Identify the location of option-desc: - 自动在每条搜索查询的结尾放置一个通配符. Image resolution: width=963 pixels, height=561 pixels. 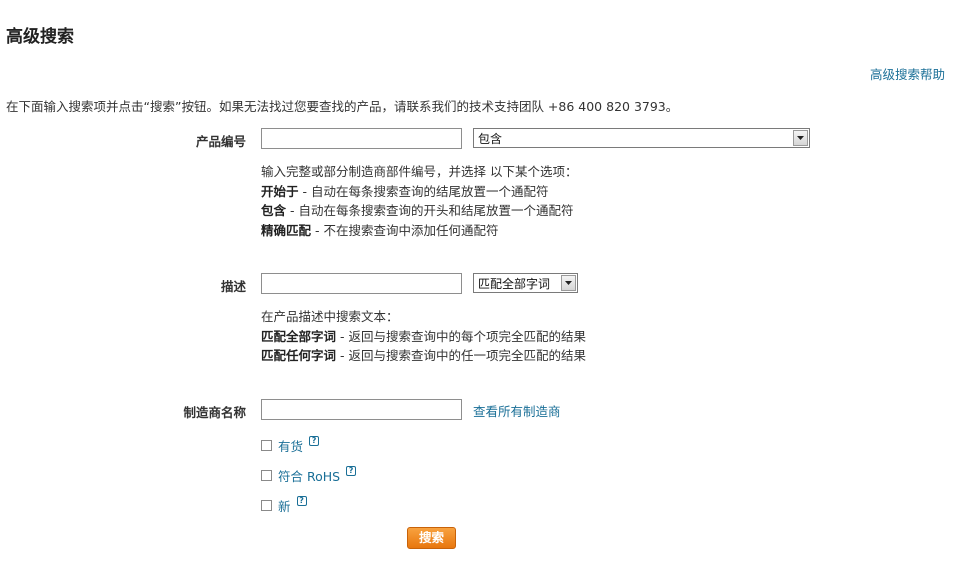
(423, 191).